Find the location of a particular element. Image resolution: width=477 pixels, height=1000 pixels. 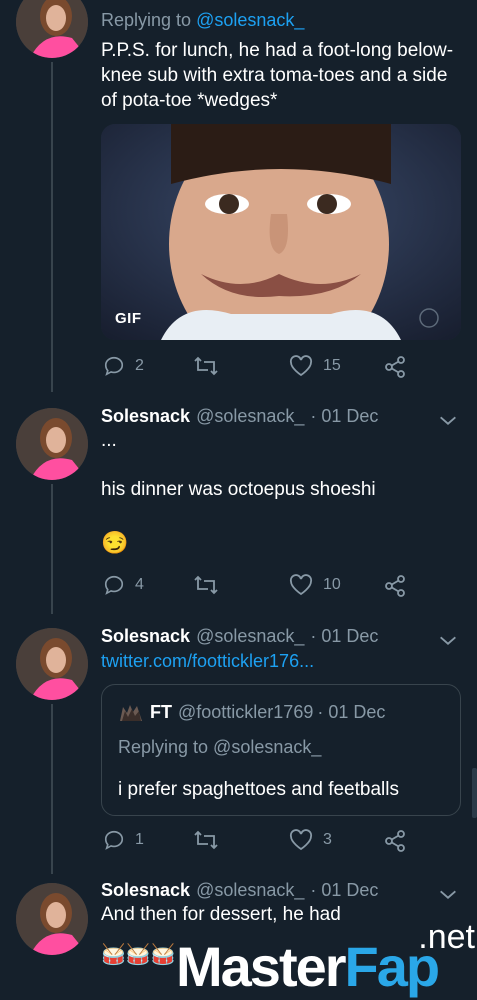

quote-handle: @foottickler1769 is located at coordinates (246, 711).